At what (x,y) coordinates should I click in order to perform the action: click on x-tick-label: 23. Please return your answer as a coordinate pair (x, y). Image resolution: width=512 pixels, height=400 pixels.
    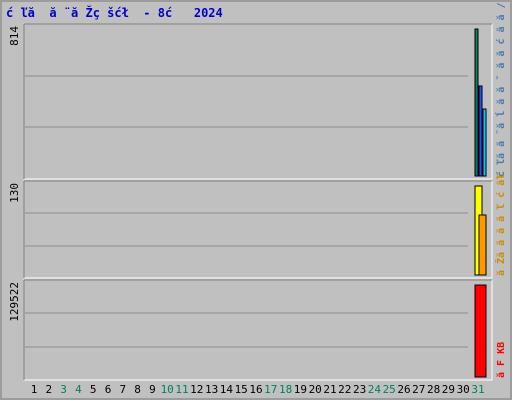
    Looking at the image, I should click on (359, 389).